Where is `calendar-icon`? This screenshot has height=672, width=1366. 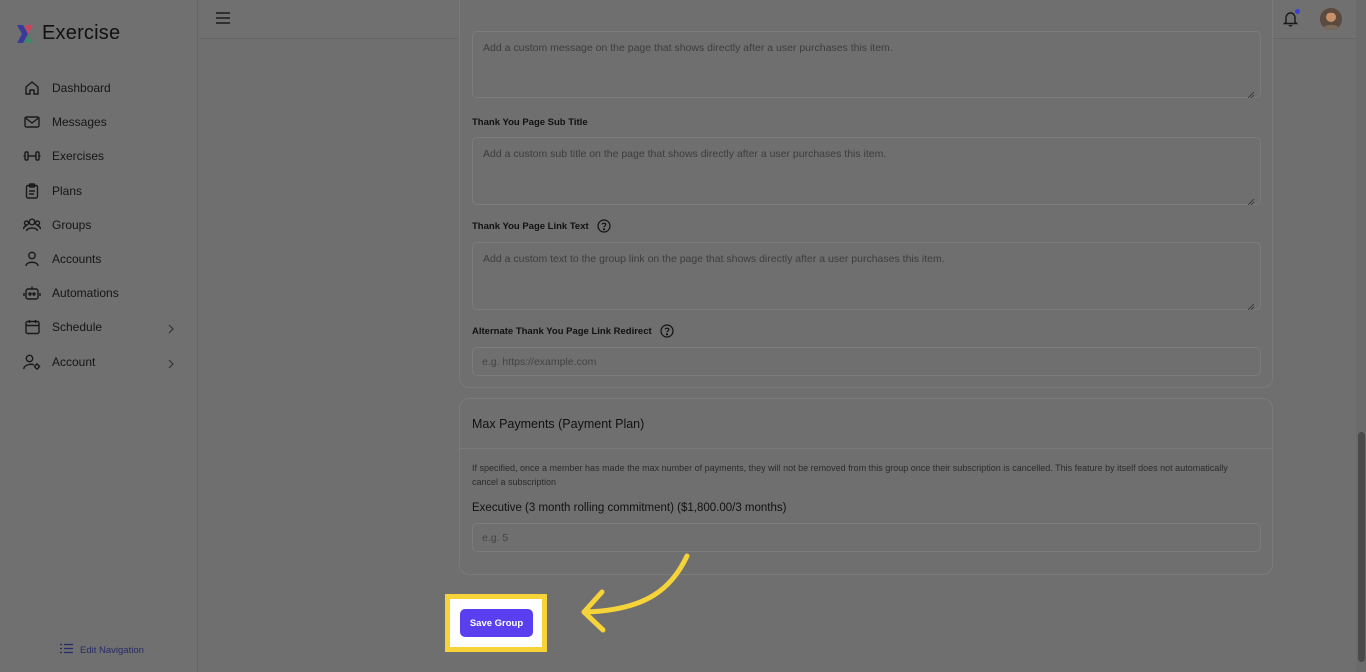 calendar-icon is located at coordinates (32, 327).